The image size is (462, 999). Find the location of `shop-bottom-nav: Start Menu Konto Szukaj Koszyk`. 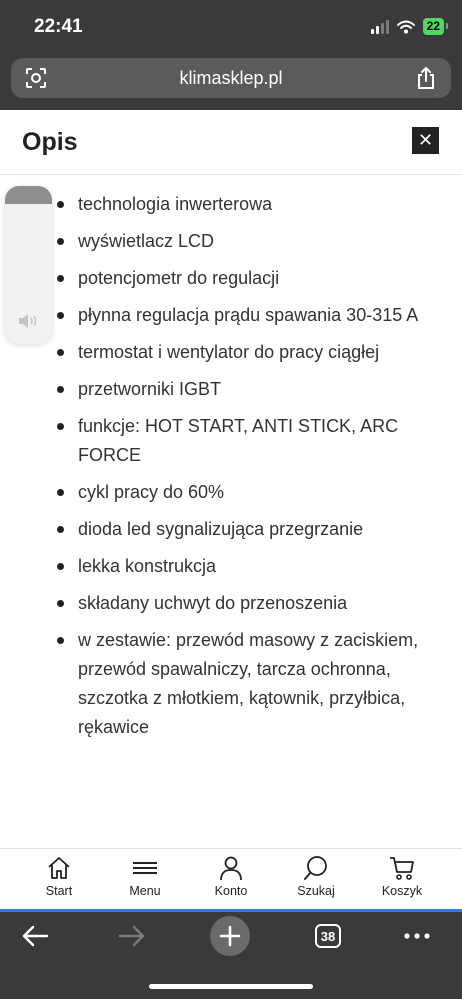

shop-bottom-nav: Start Menu Konto Szukaj Koszyk is located at coordinates (231, 879).